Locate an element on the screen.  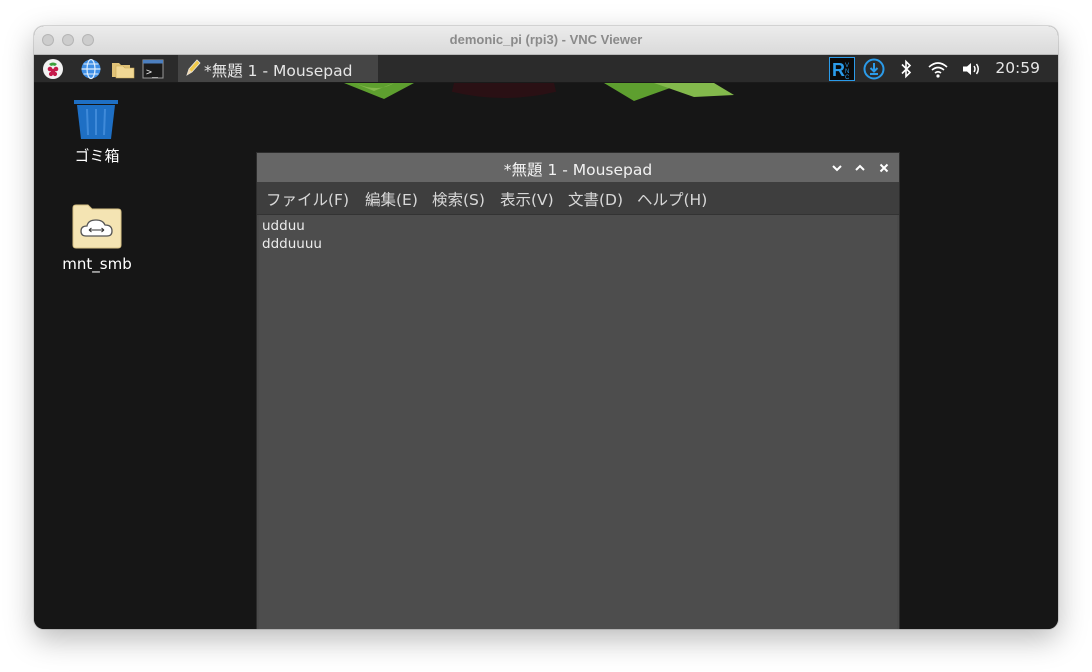
menu-document: 文書(D) is located at coordinates (595, 199).